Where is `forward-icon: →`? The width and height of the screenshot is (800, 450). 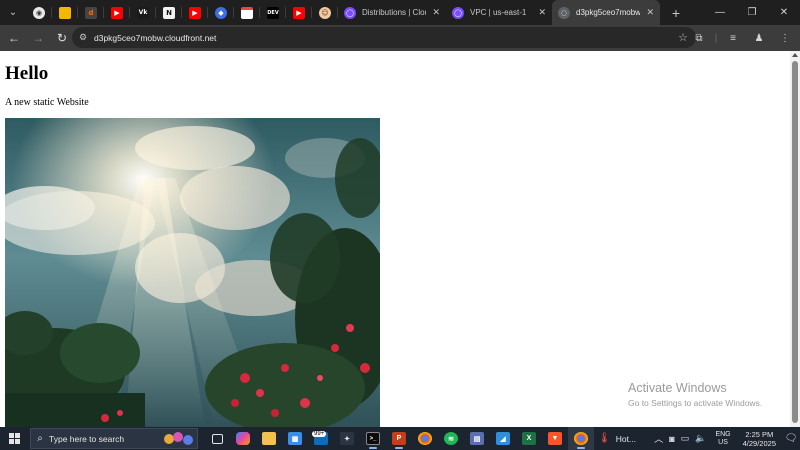 forward-icon: → is located at coordinates (38, 38).